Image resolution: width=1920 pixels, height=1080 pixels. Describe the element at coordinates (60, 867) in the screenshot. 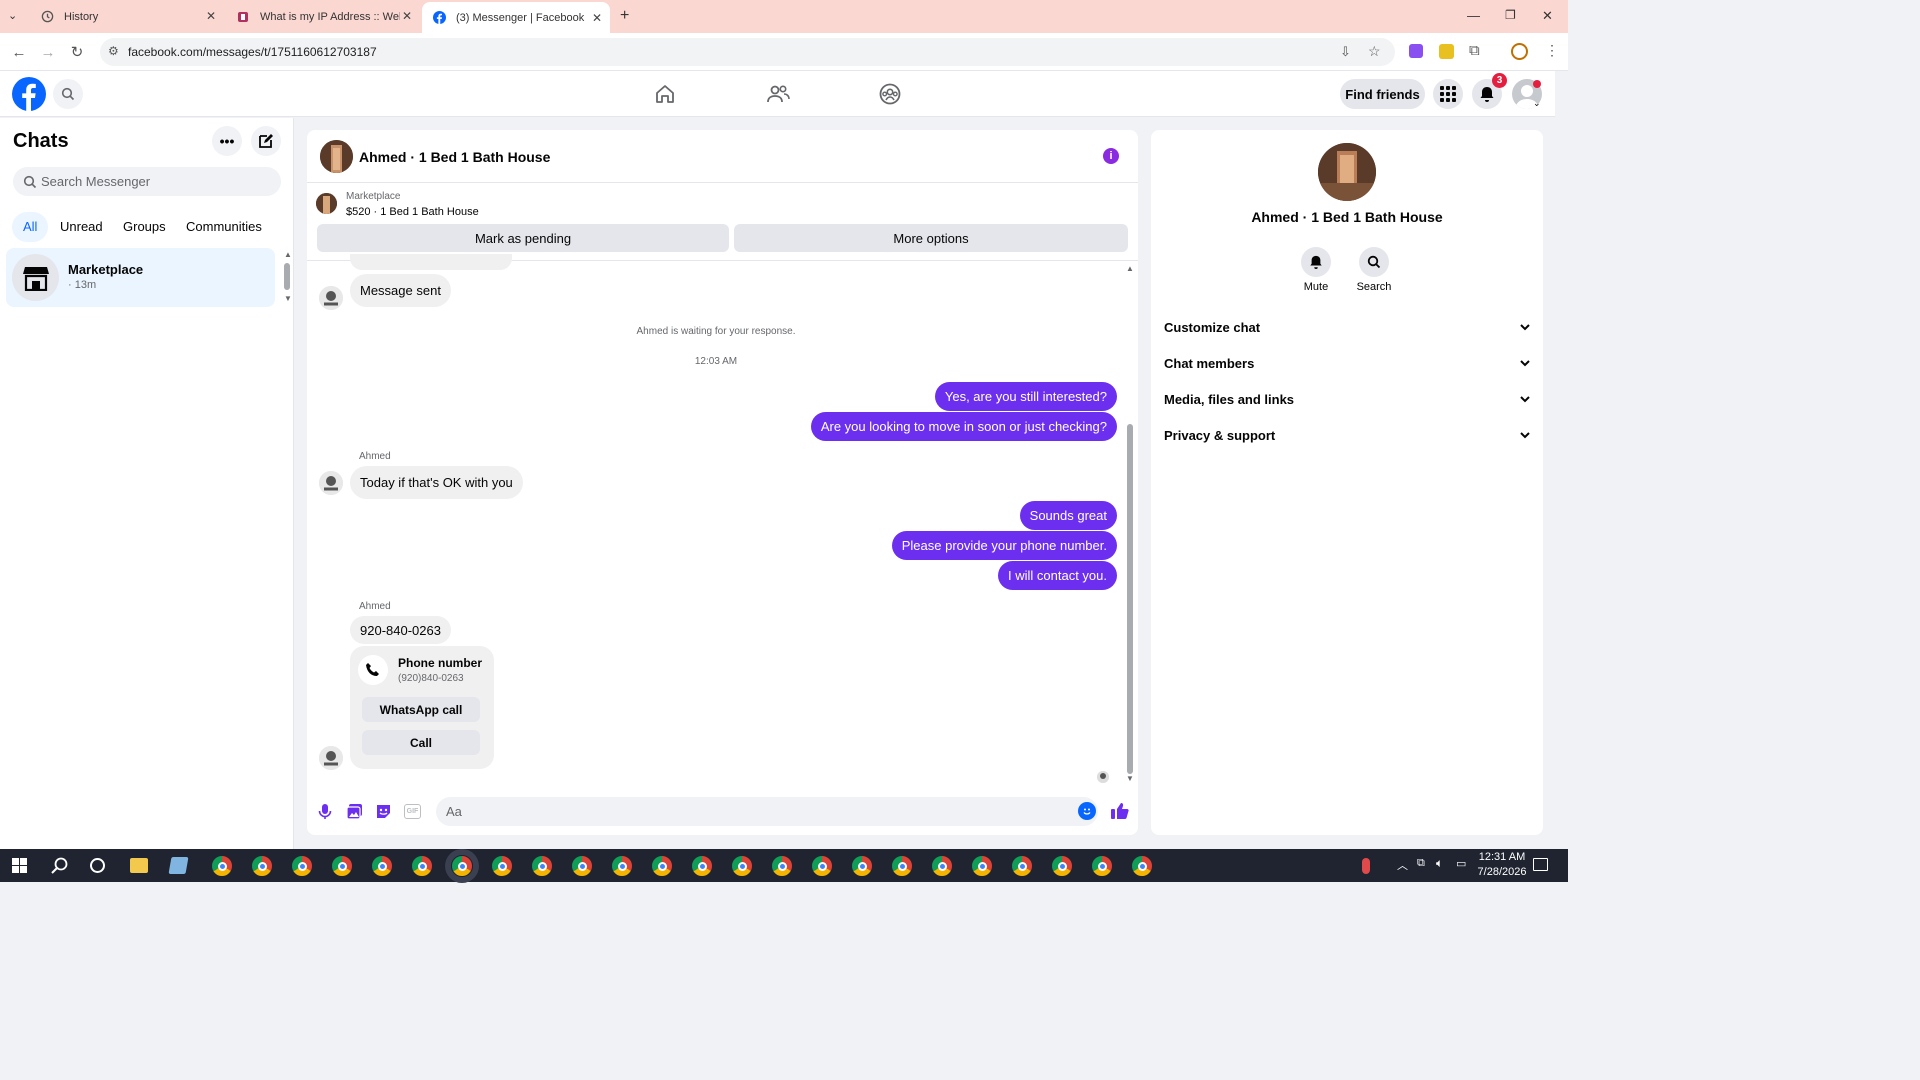

I see `taskbar-search-icon` at that location.